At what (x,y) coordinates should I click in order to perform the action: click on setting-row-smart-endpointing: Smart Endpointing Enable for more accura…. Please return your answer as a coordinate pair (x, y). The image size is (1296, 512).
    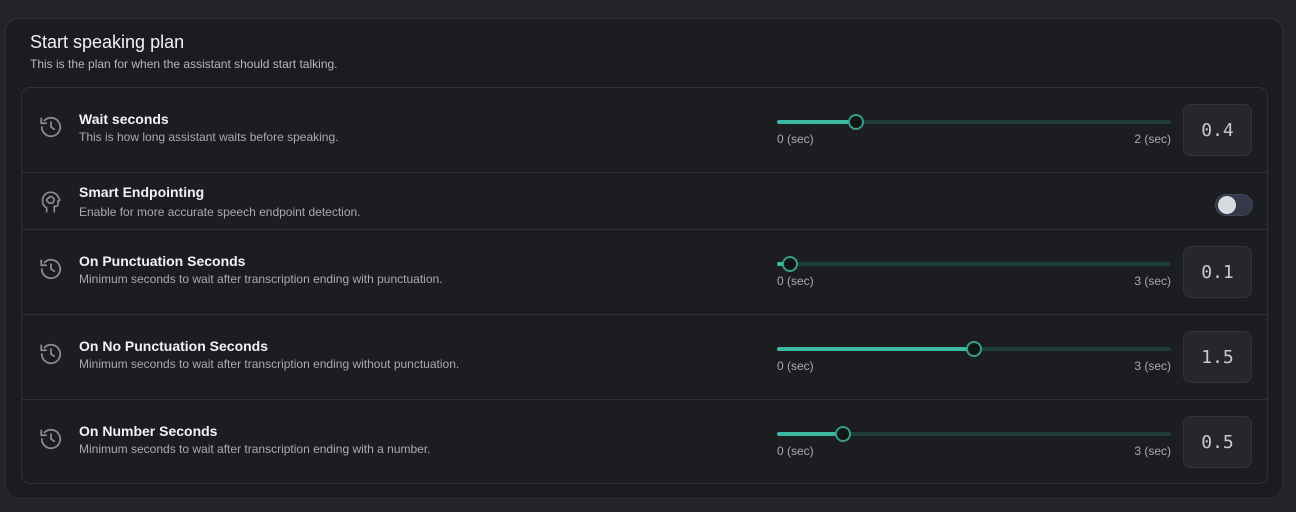
    Looking at the image, I should click on (644, 201).